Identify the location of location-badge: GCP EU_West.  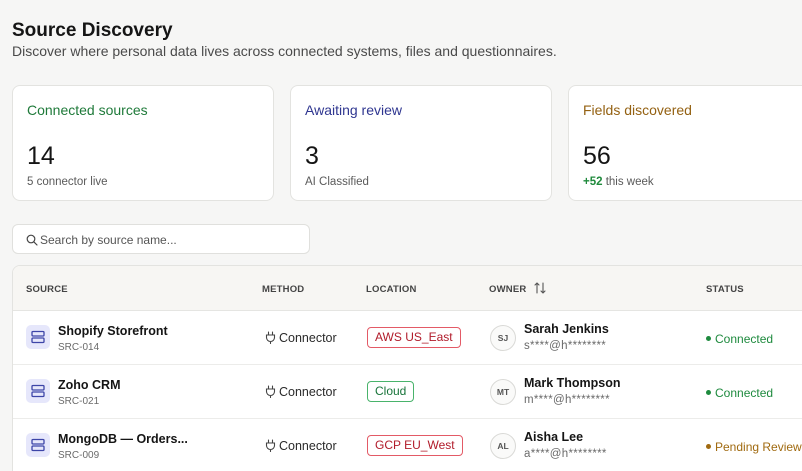
(415, 445).